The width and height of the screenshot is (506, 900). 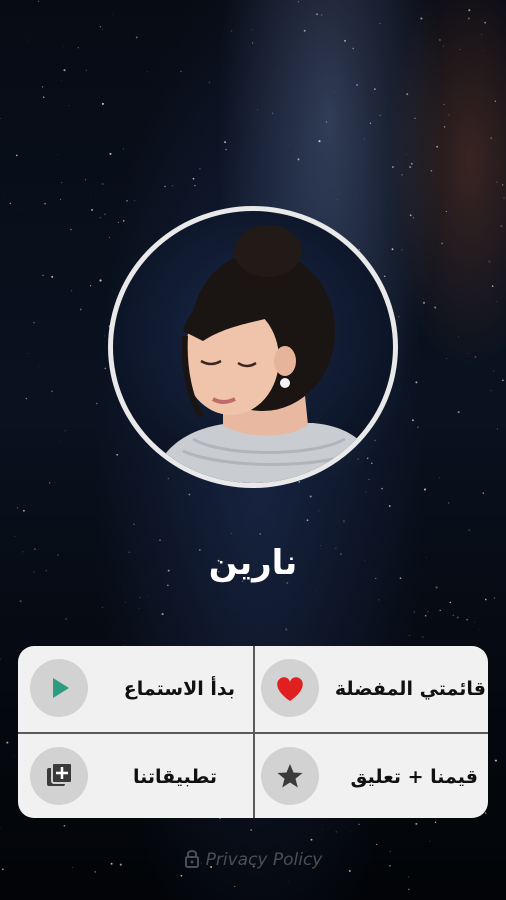 What do you see at coordinates (267, 354) in the screenshot?
I see `avatar-portrait` at bounding box center [267, 354].